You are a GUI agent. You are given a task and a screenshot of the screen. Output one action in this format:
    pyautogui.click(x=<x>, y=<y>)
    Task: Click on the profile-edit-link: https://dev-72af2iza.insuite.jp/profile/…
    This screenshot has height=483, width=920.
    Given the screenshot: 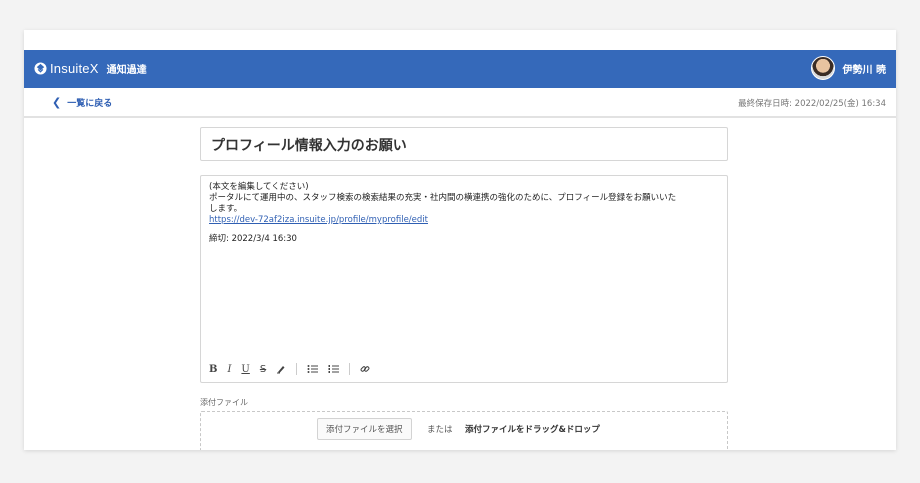 What is the action you would take?
    pyautogui.click(x=464, y=220)
    